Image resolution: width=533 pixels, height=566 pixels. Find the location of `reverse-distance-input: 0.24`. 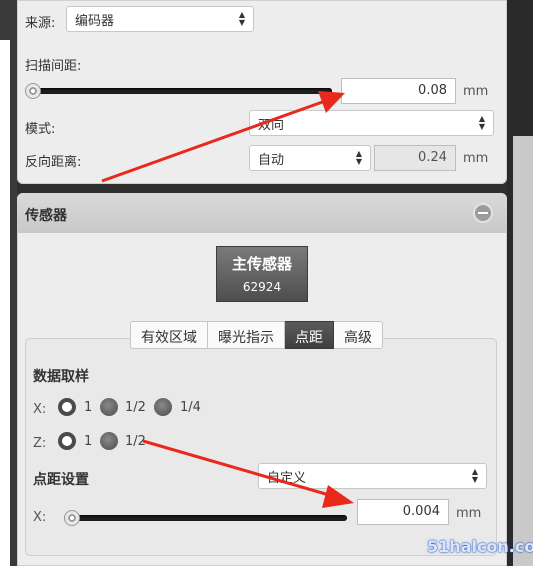

reverse-distance-input: 0.24 is located at coordinates (415, 158).